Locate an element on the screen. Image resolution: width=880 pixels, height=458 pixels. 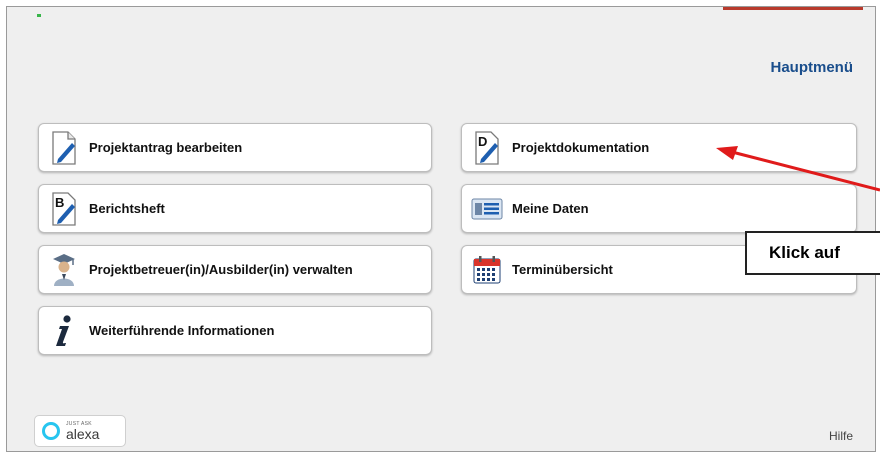
alexa-badge: JUST ASK alexa is located at coordinates (80, 431).